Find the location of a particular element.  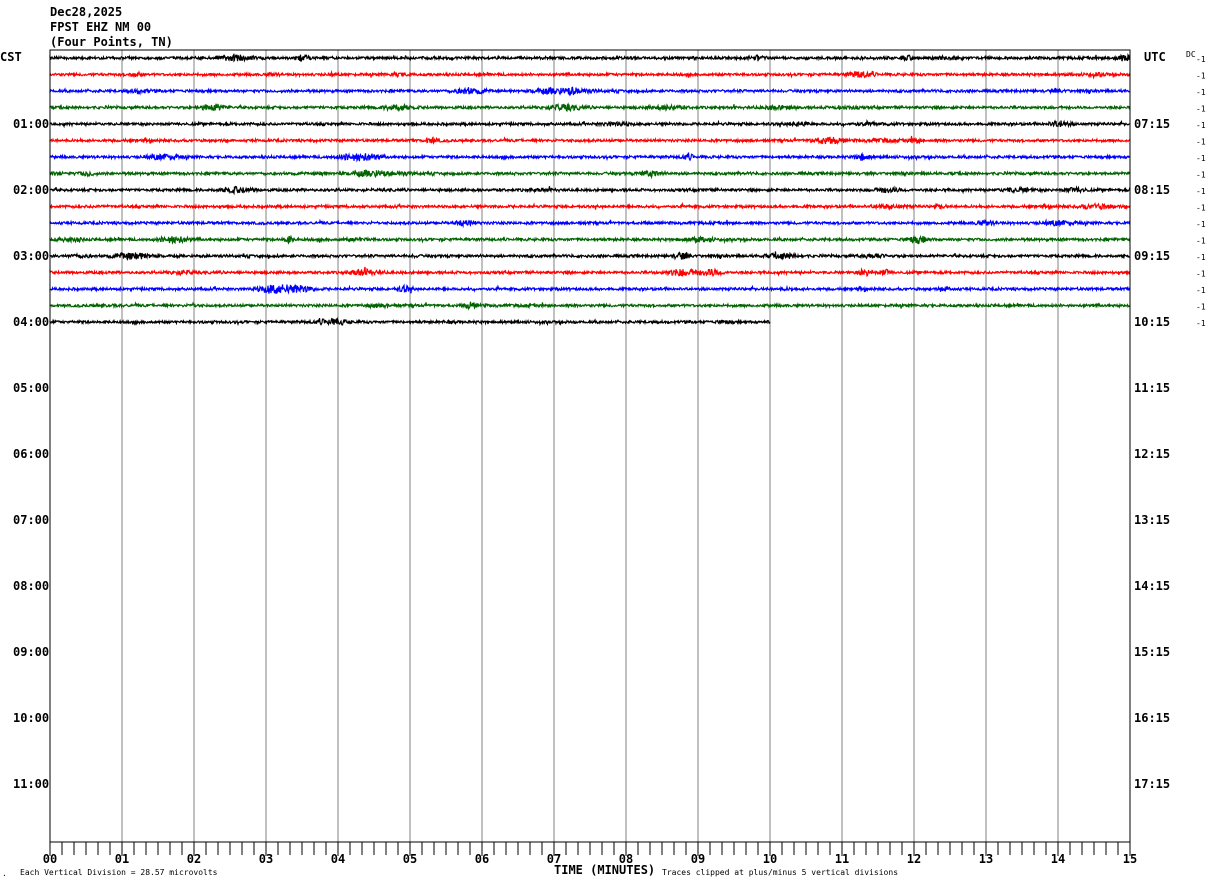

dc-label: DC is located at coordinates (1191, 54).